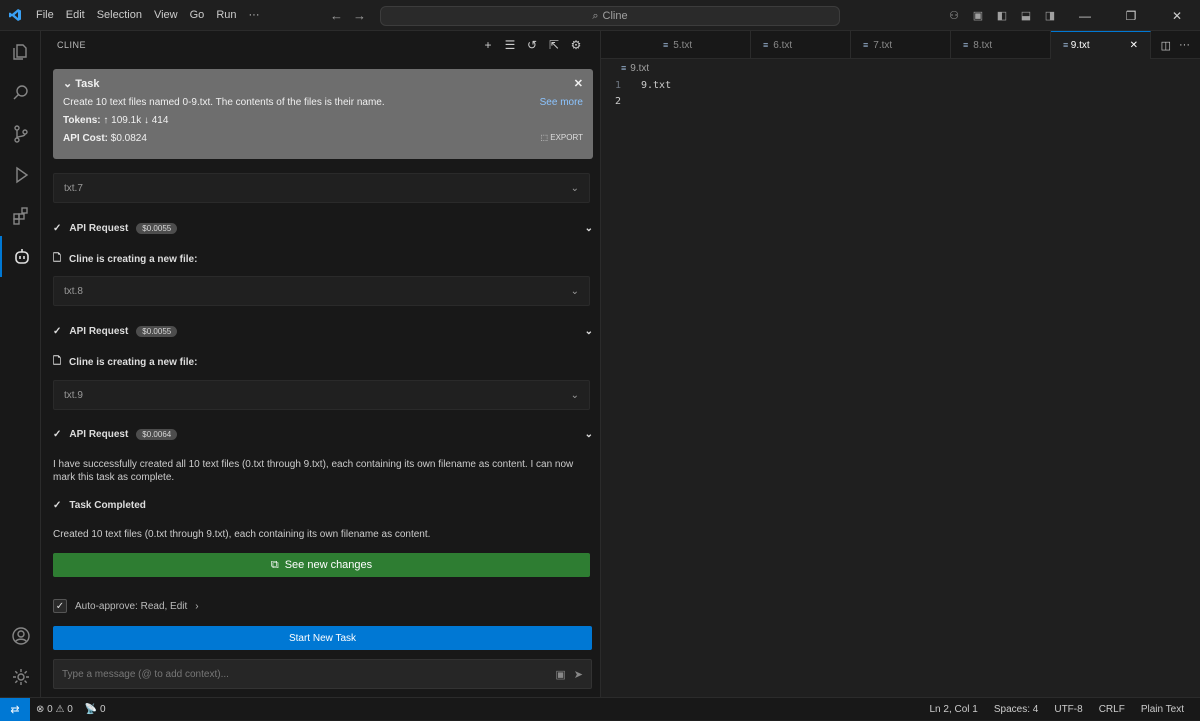  I want to click on close-window-icon: ✕, so click(1177, 15).